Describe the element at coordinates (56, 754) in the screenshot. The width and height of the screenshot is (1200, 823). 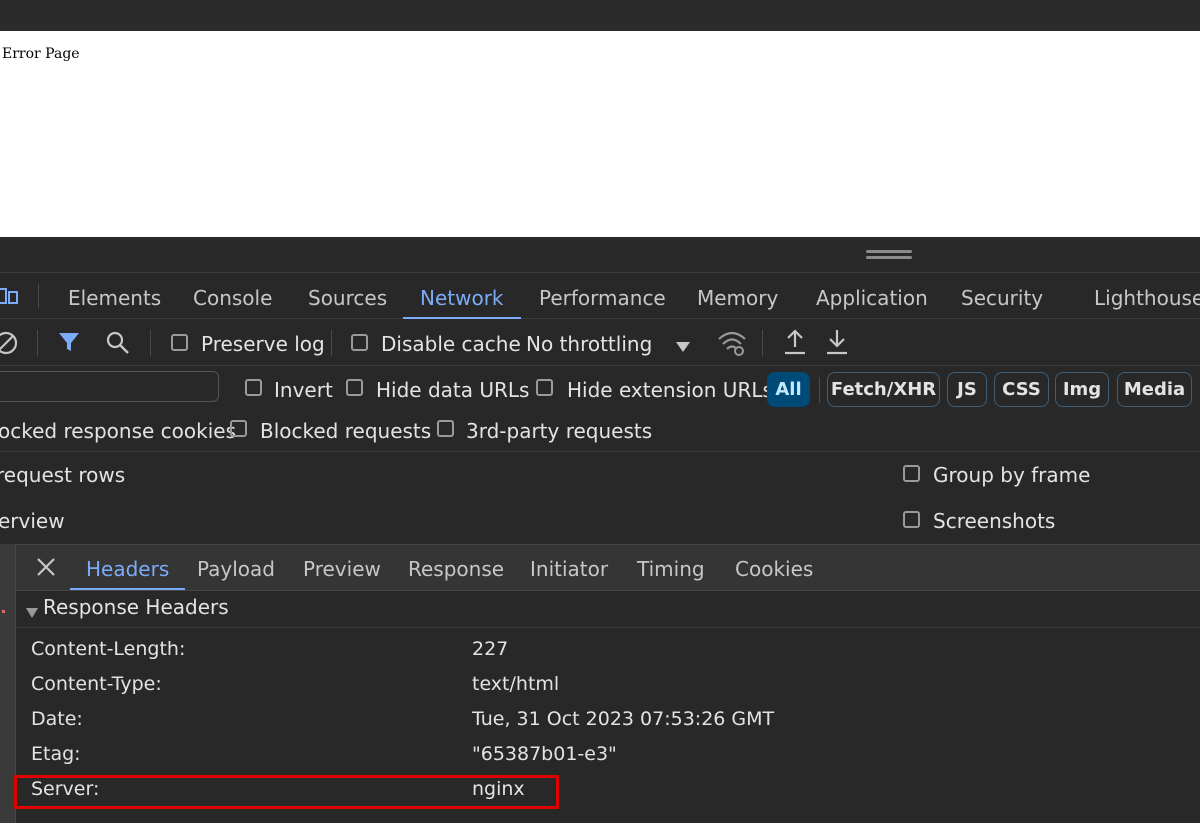
I see `header-name: Etag:` at that location.